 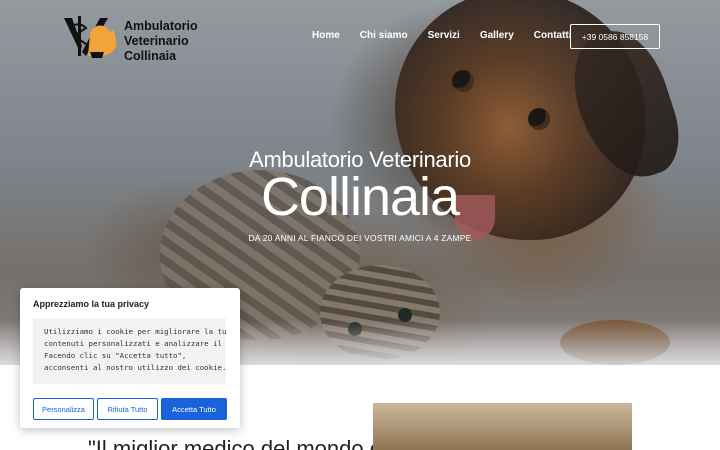 What do you see at coordinates (615, 36) in the screenshot?
I see `phone-button: +39 0586 858158` at bounding box center [615, 36].